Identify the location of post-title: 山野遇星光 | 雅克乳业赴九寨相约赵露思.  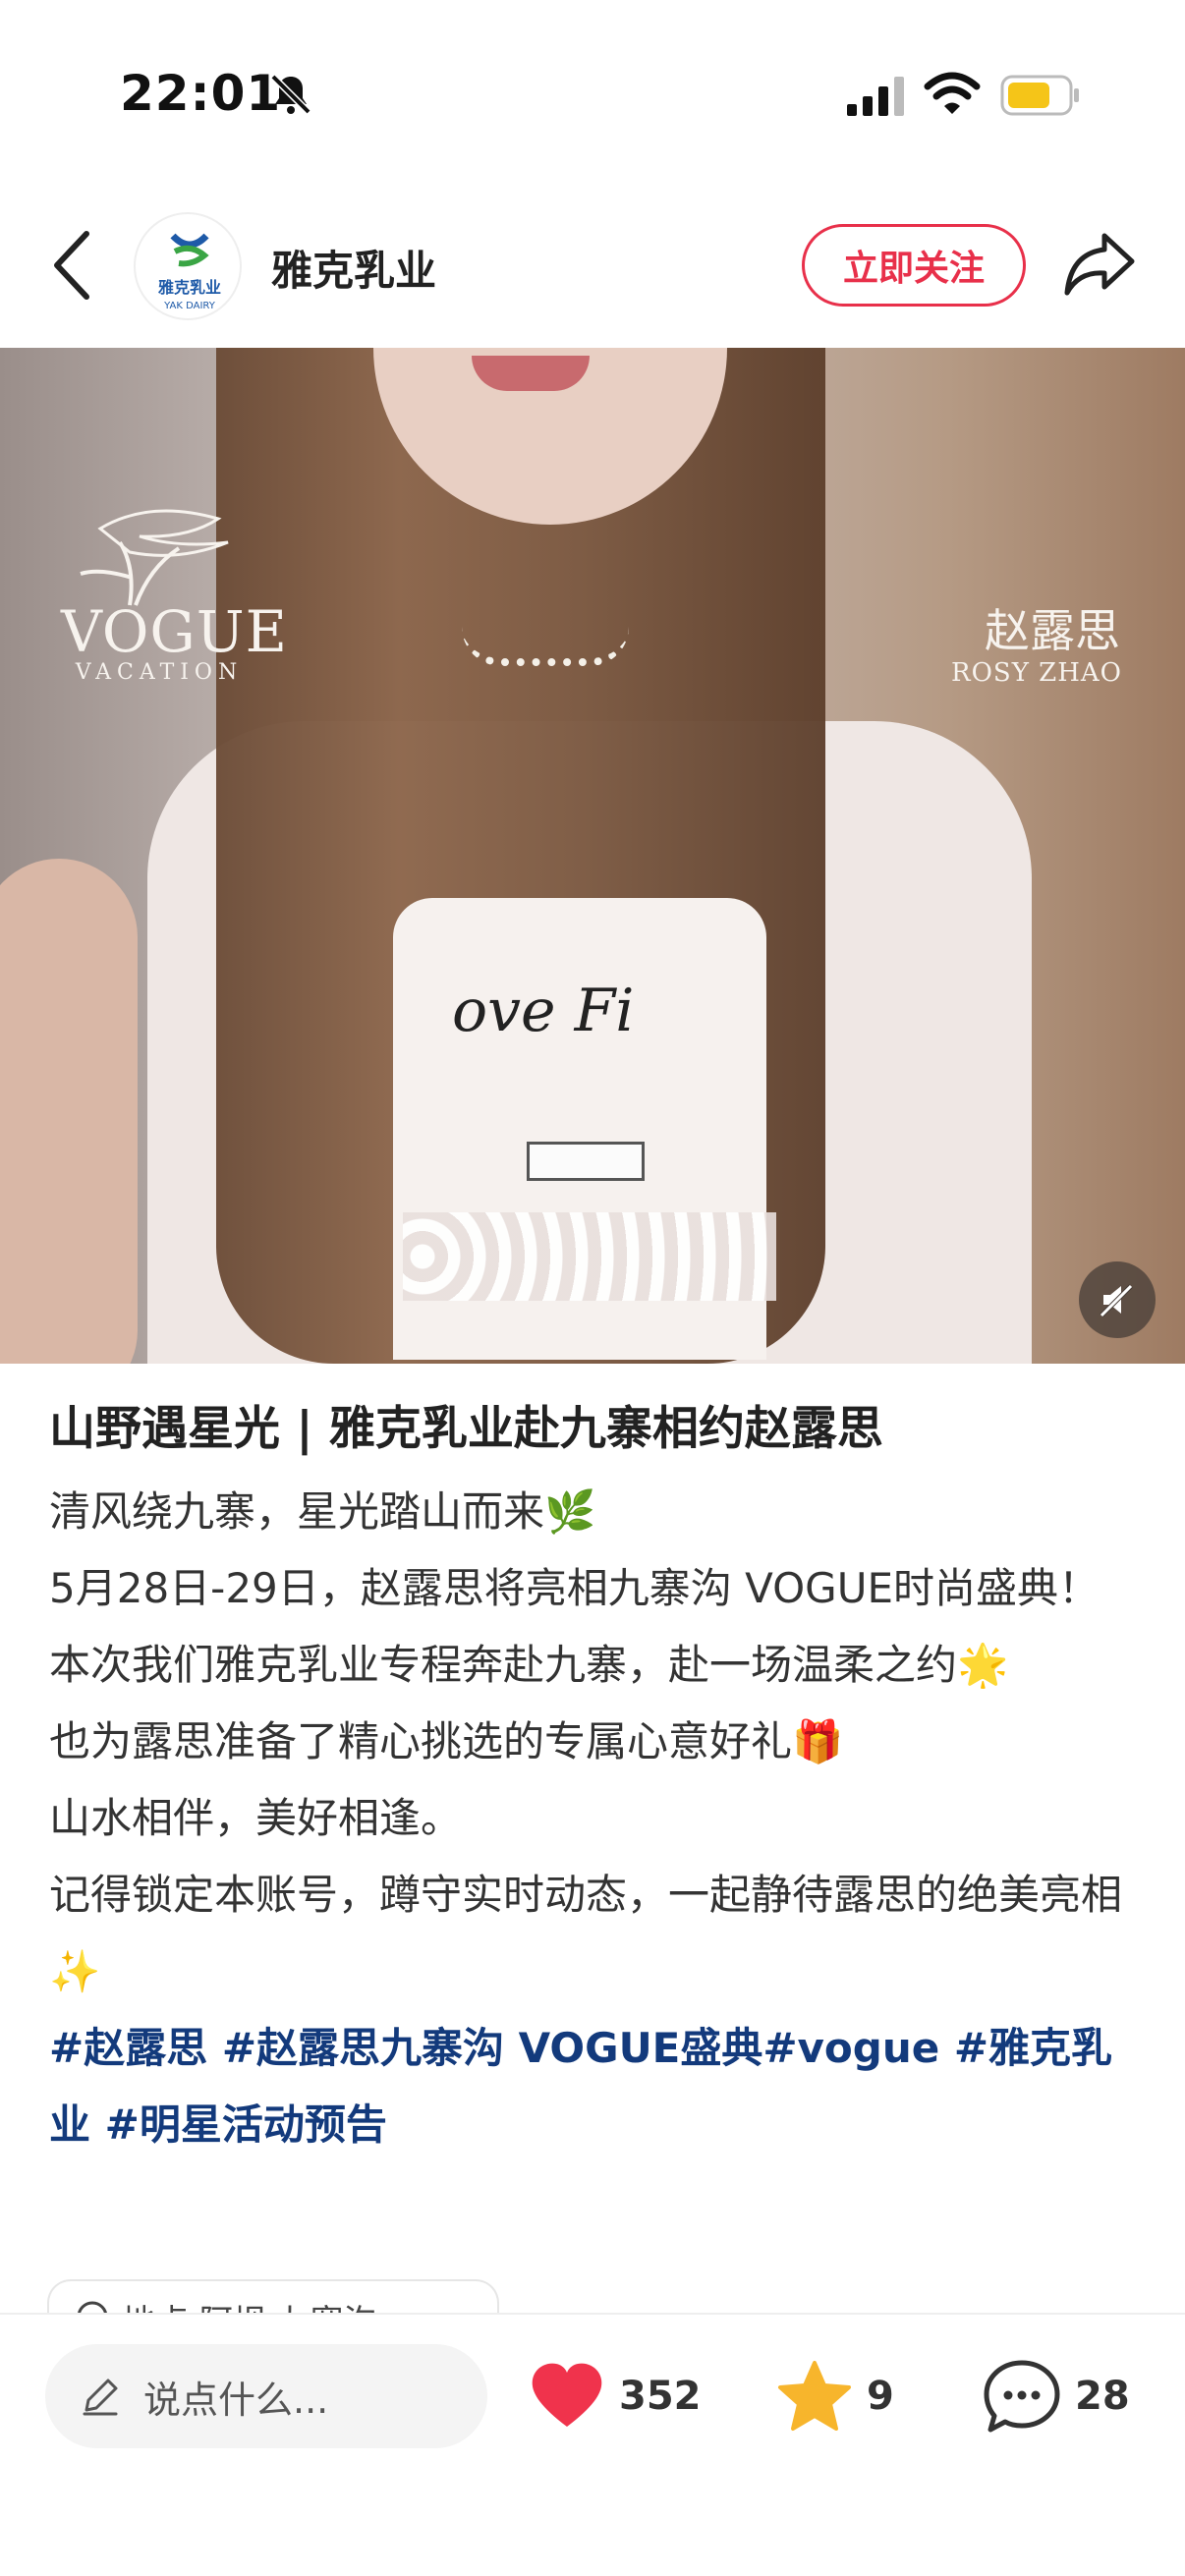
(466, 1429).